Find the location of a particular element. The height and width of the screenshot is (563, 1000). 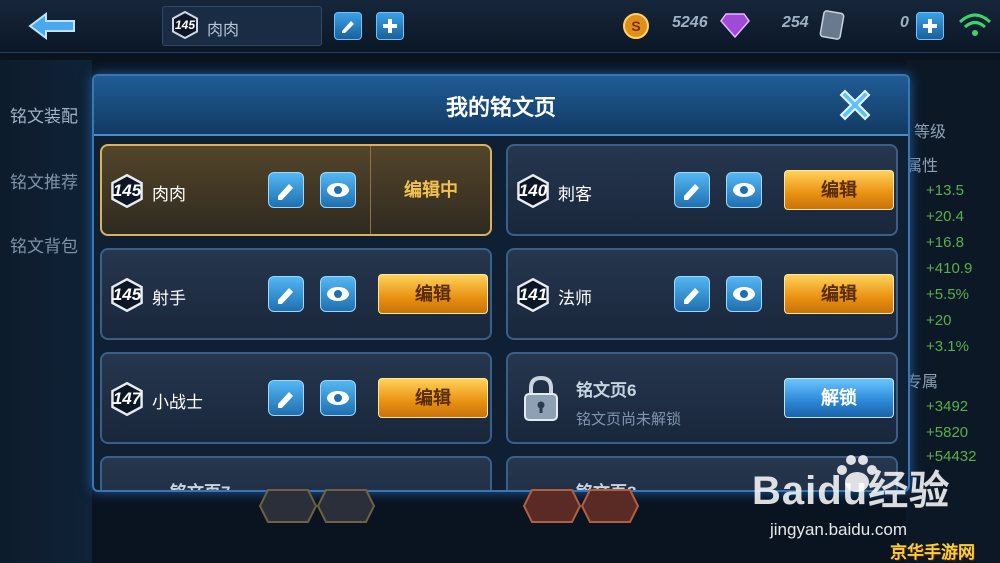

gem-amount: 0 is located at coordinates (904, 22).